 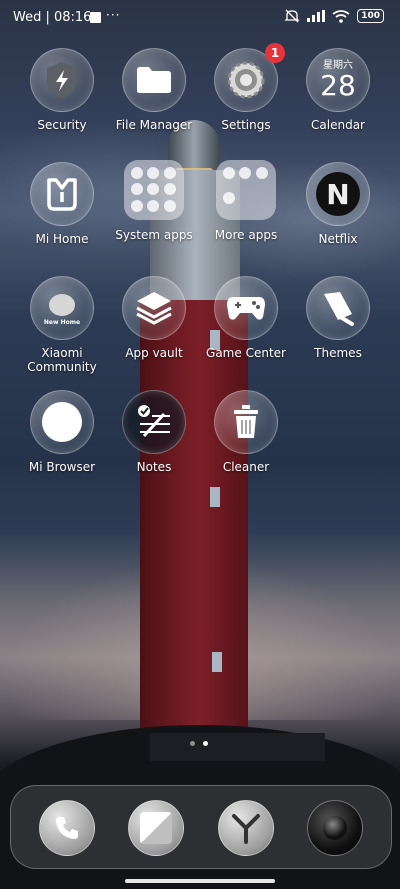 I want to click on page-dot, so click(x=192, y=743).